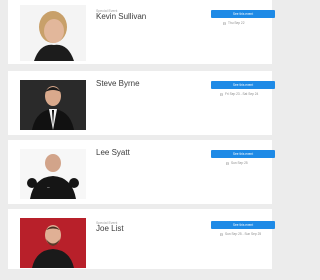 The height and width of the screenshot is (280, 320). What do you see at coordinates (242, 94) in the screenshot?
I see `event-dates-text: Fri Sep 23 - Sat Sep 24` at bounding box center [242, 94].